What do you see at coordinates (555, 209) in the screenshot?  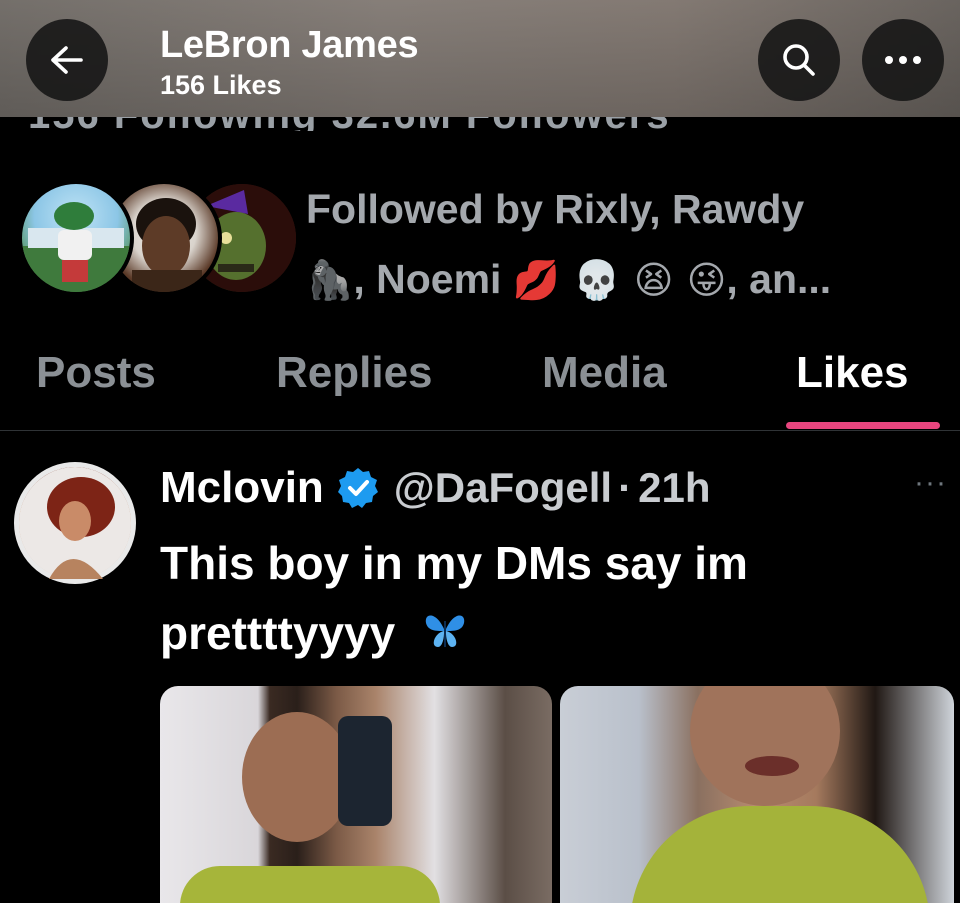 I see `followed-by-names: Followed by Rixly, Rawdy` at bounding box center [555, 209].